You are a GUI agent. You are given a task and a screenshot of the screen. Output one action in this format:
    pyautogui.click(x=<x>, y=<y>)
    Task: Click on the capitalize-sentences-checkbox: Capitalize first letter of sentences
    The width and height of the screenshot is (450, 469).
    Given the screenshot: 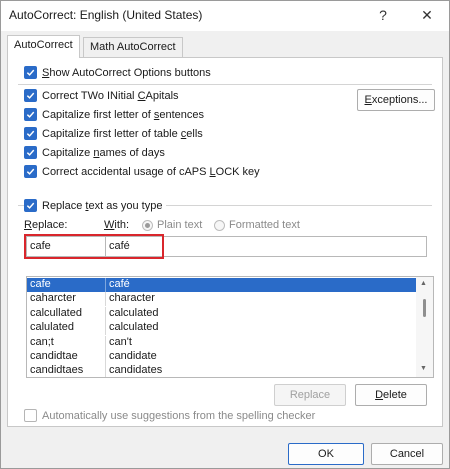 What is the action you would take?
    pyautogui.click(x=114, y=114)
    